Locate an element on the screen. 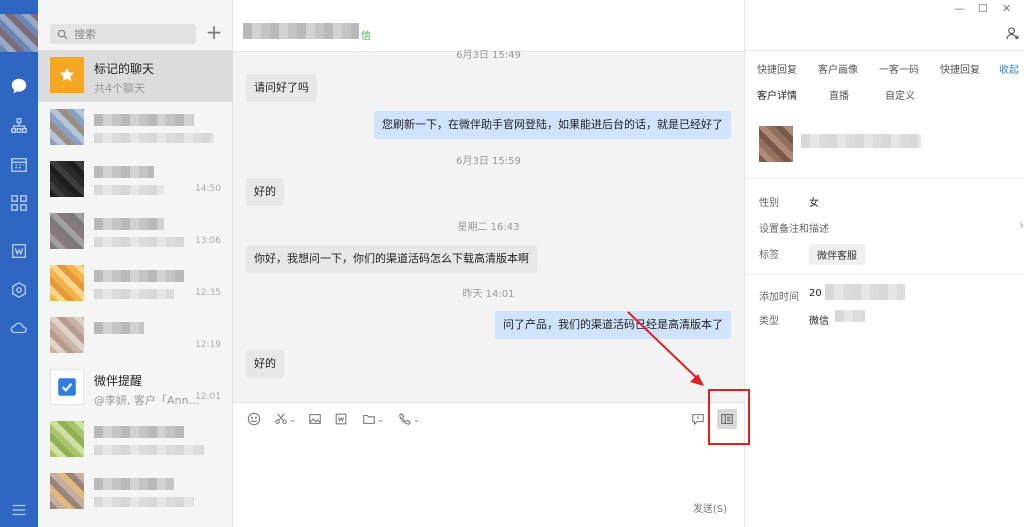 This screenshot has width=1024, height=527. tab-customer-profile: 客户画像 is located at coordinates (838, 68).